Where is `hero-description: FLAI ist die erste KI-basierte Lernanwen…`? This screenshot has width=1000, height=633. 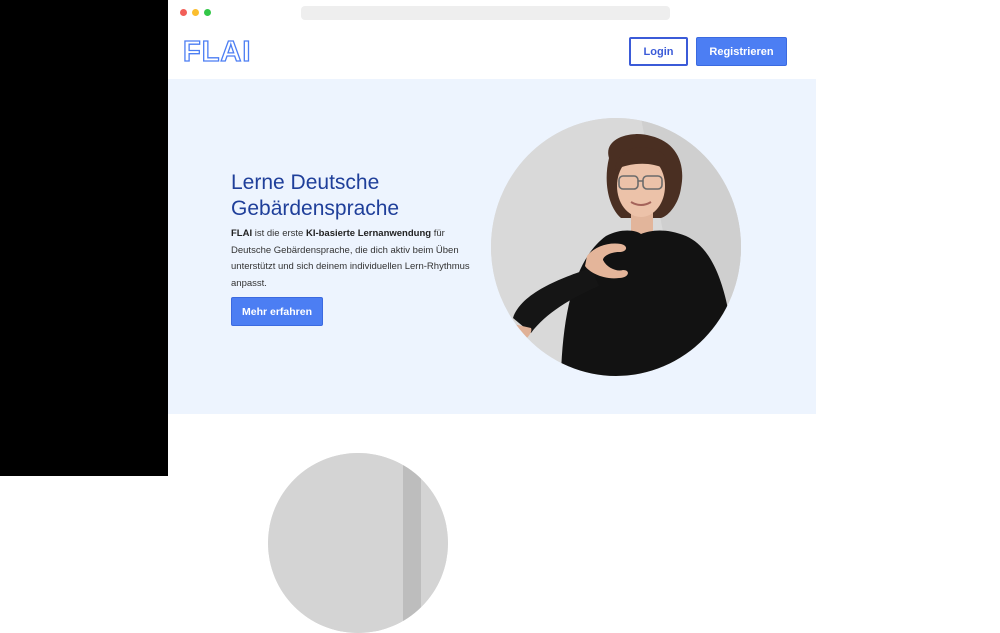 hero-description: FLAI ist die erste KI-basierte Lernanwen… is located at coordinates (351, 259).